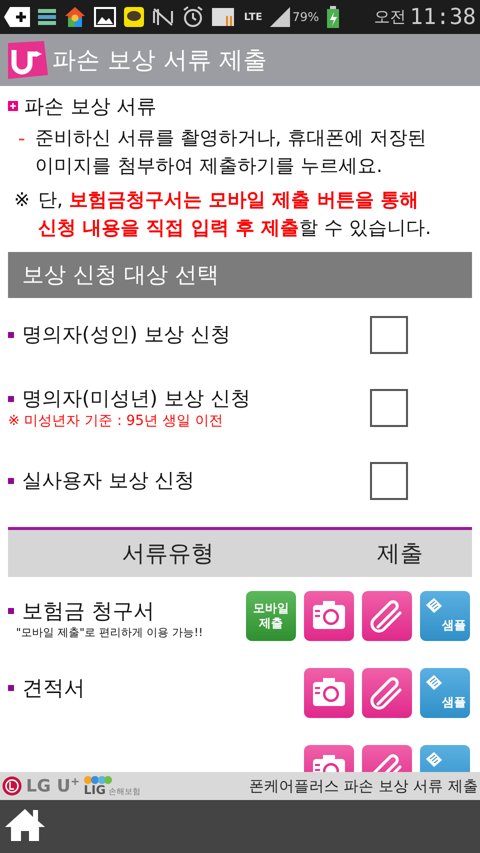 The height and width of the screenshot is (853, 480). Describe the element at coordinates (47, 17) in the screenshot. I see `list-icon` at that location.